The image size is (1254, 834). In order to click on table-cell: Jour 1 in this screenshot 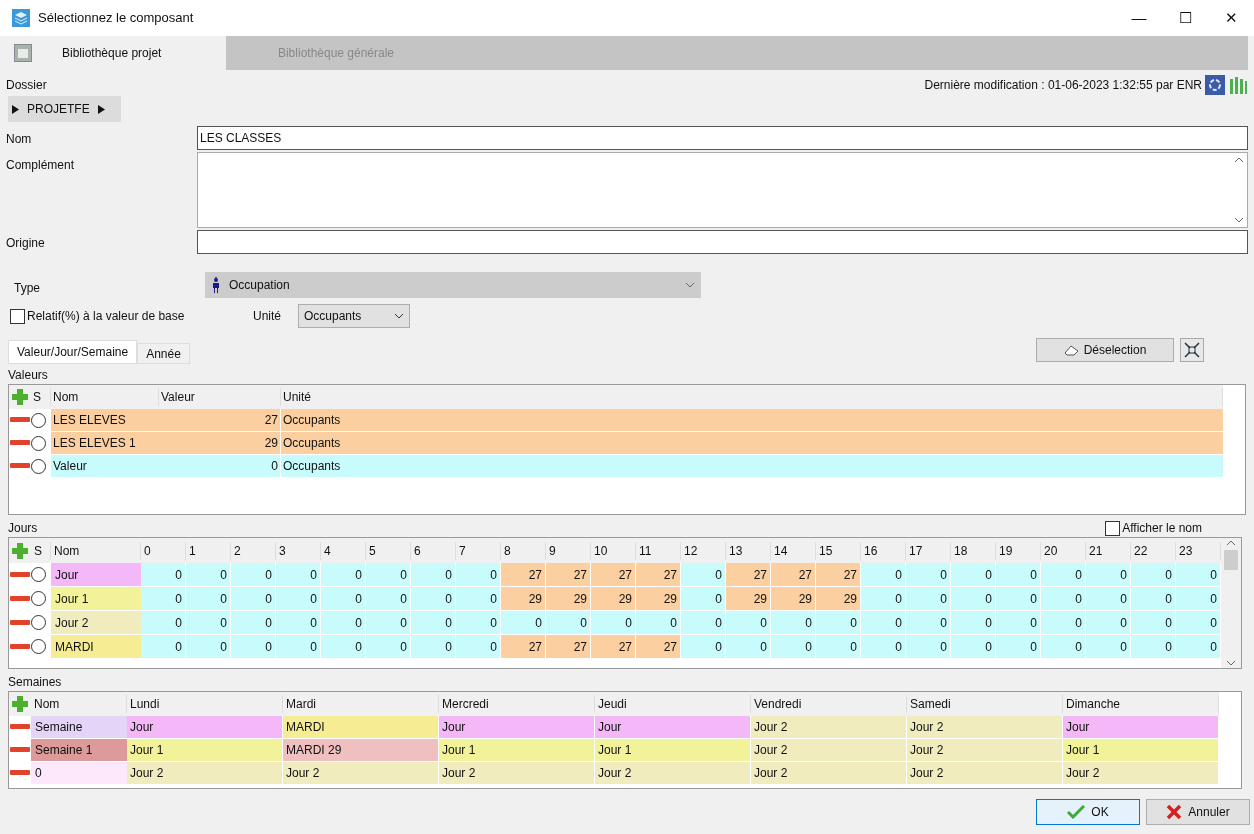, I will do `click(205, 750)`.